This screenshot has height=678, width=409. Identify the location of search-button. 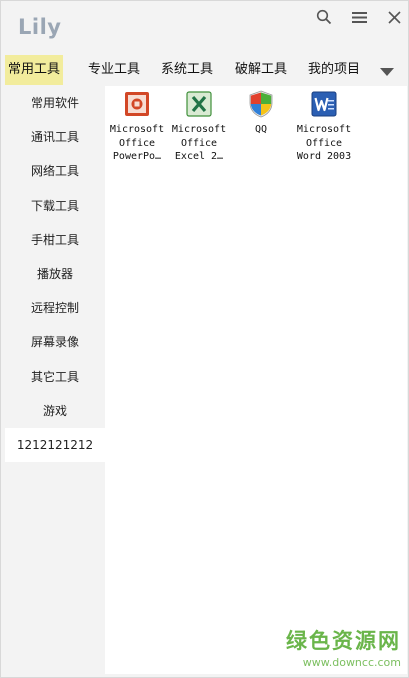
(324, 17).